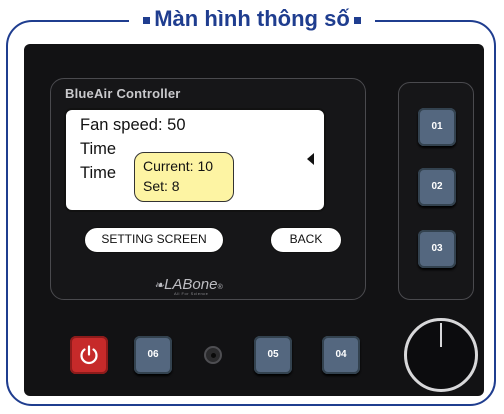  What do you see at coordinates (98, 173) in the screenshot?
I see `time-line-2: Time` at bounding box center [98, 173].